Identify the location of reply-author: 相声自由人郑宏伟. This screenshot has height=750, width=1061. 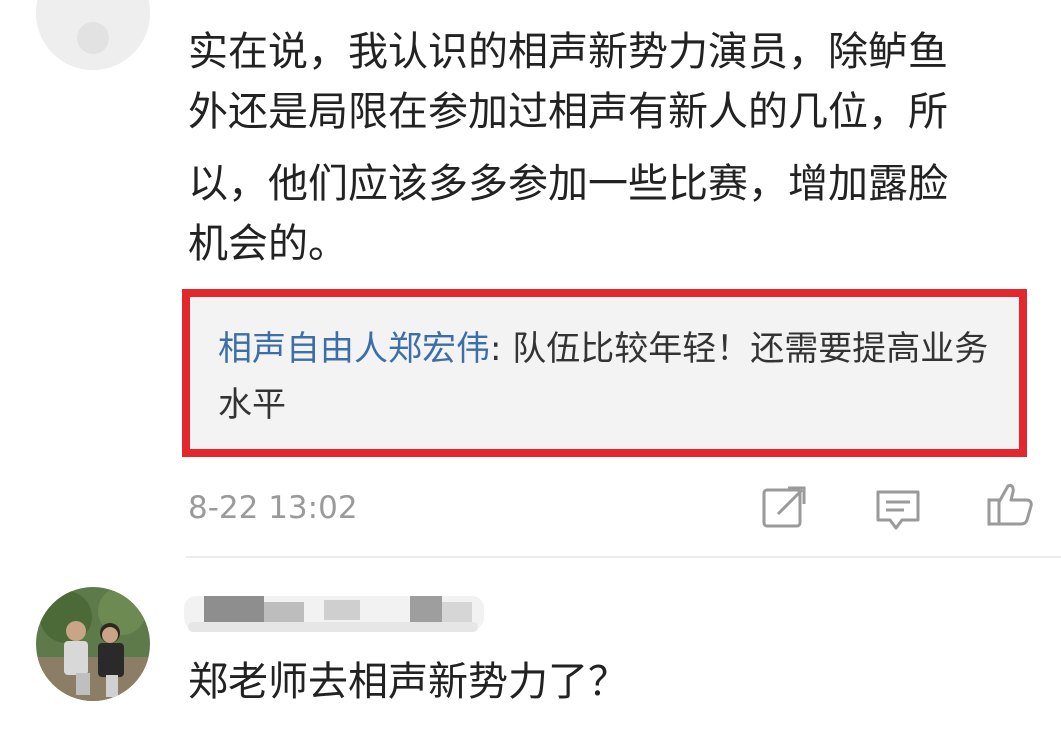
(354, 349).